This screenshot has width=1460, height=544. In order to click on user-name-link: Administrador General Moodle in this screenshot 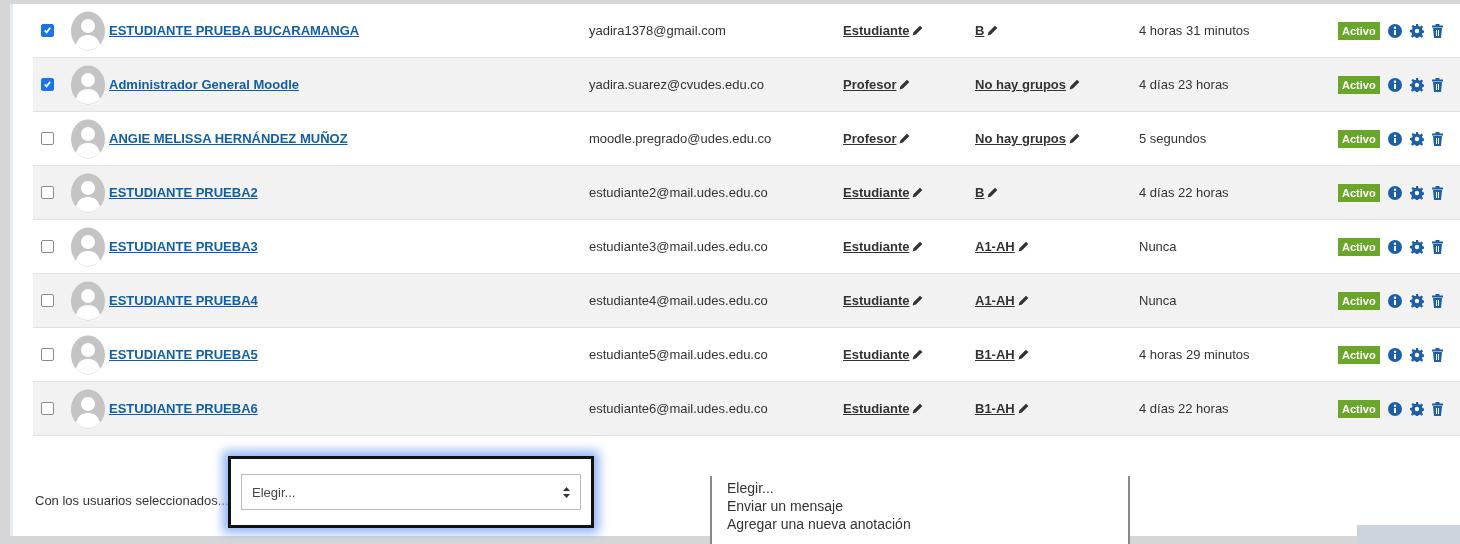, I will do `click(204, 84)`.